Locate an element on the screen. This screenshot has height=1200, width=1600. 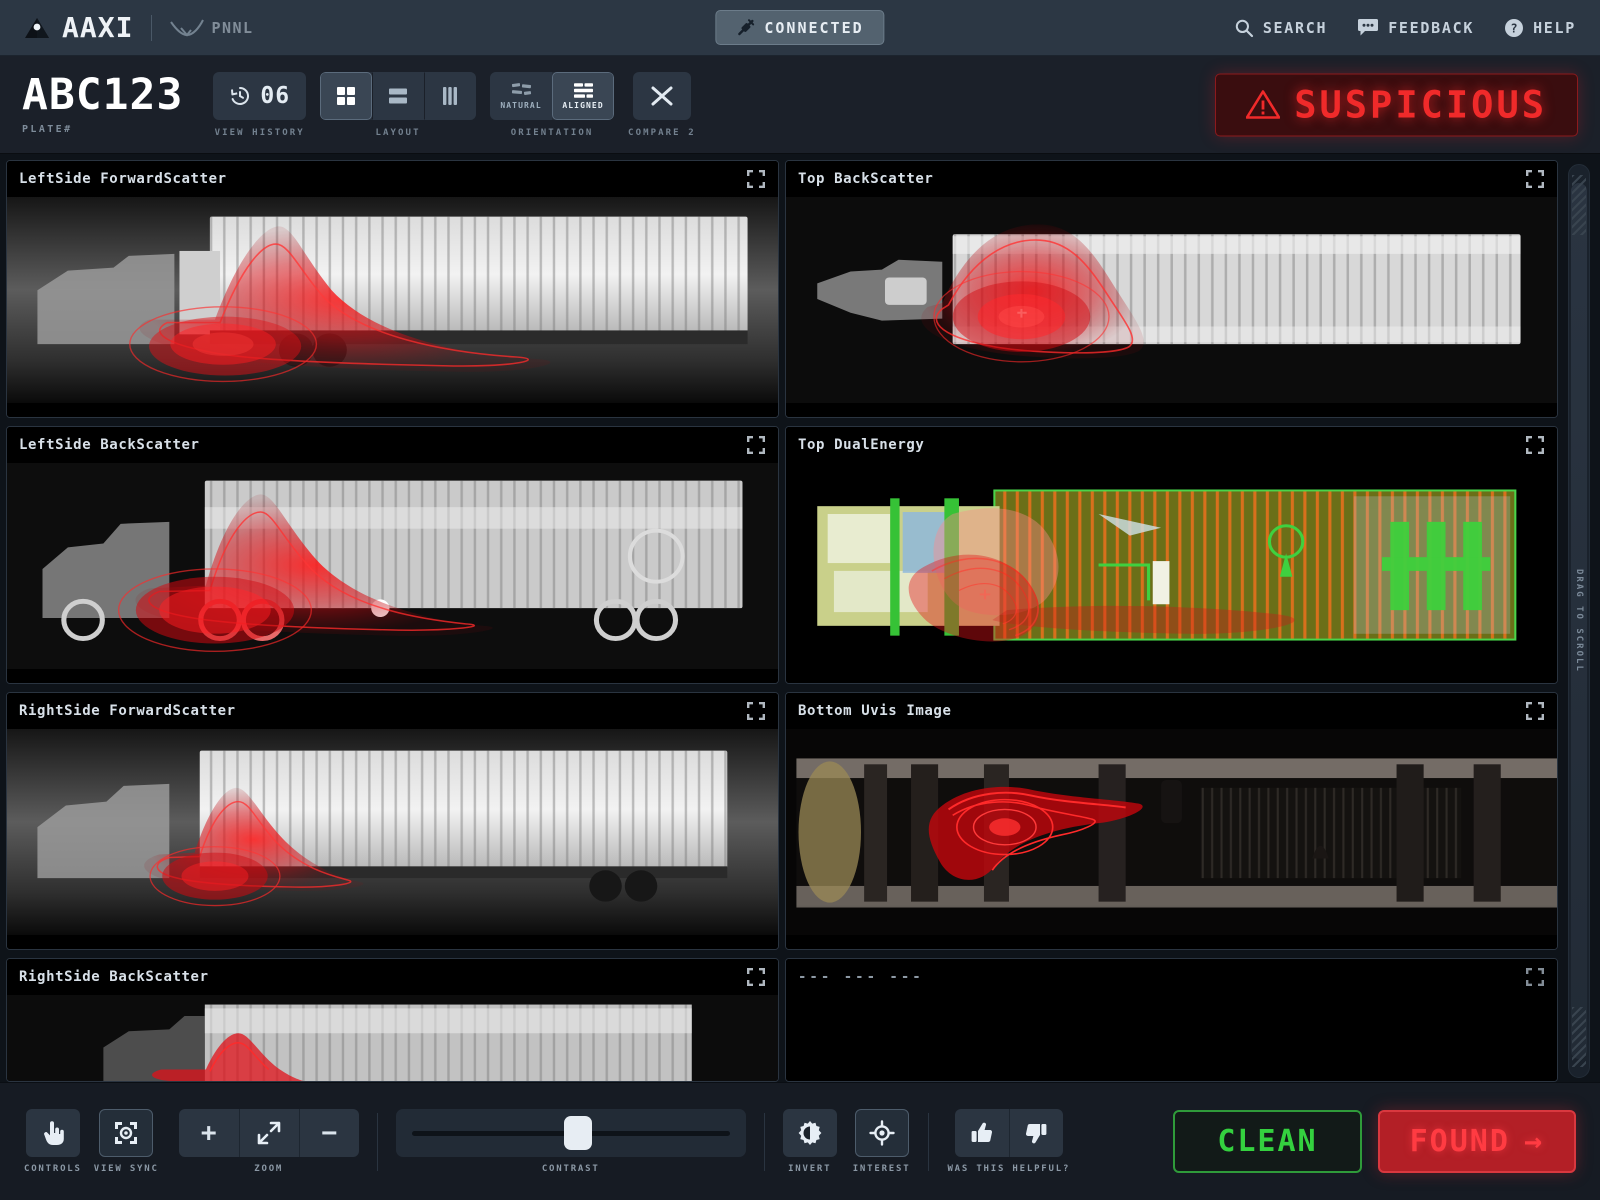
scrollbar-label: DRAG TO SCROLL is located at coordinates (1579, 621).